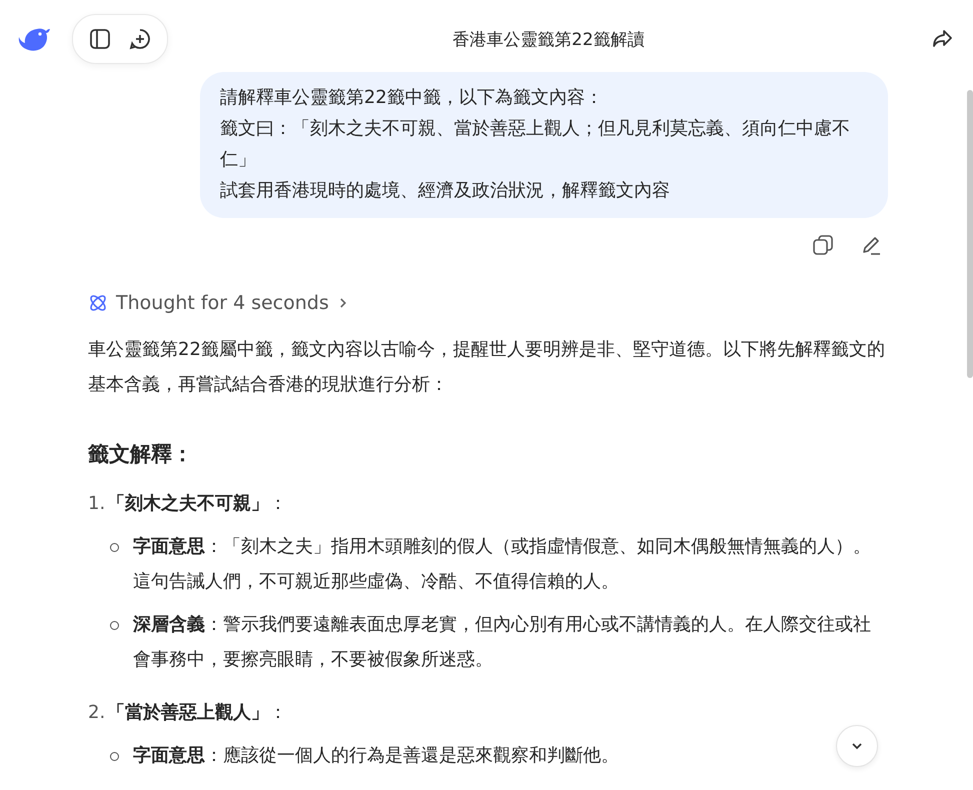 This screenshot has height=790, width=973. Describe the element at coordinates (97, 504) in the screenshot. I see `list-number: 1.` at that location.